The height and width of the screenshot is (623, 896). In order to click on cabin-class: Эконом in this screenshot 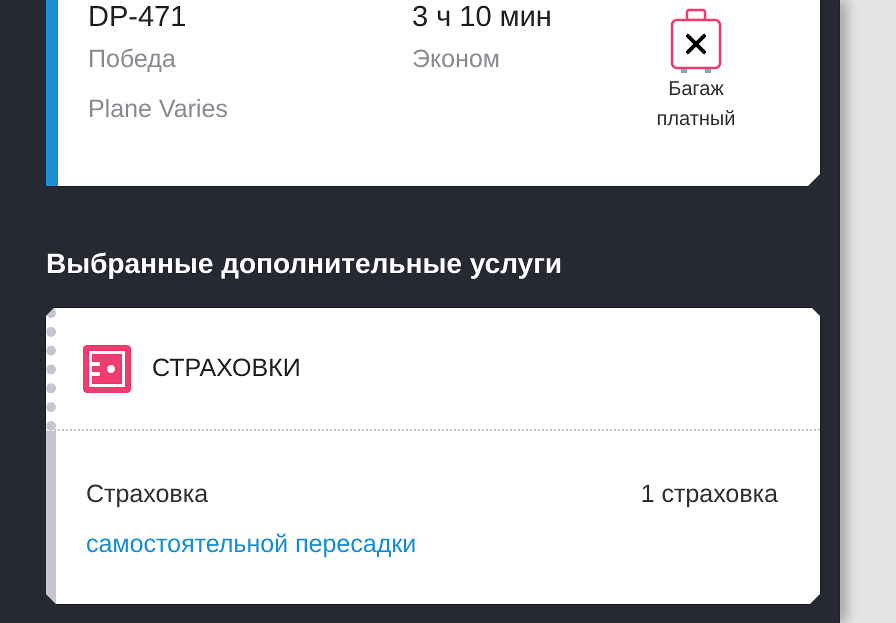, I will do `click(456, 59)`.